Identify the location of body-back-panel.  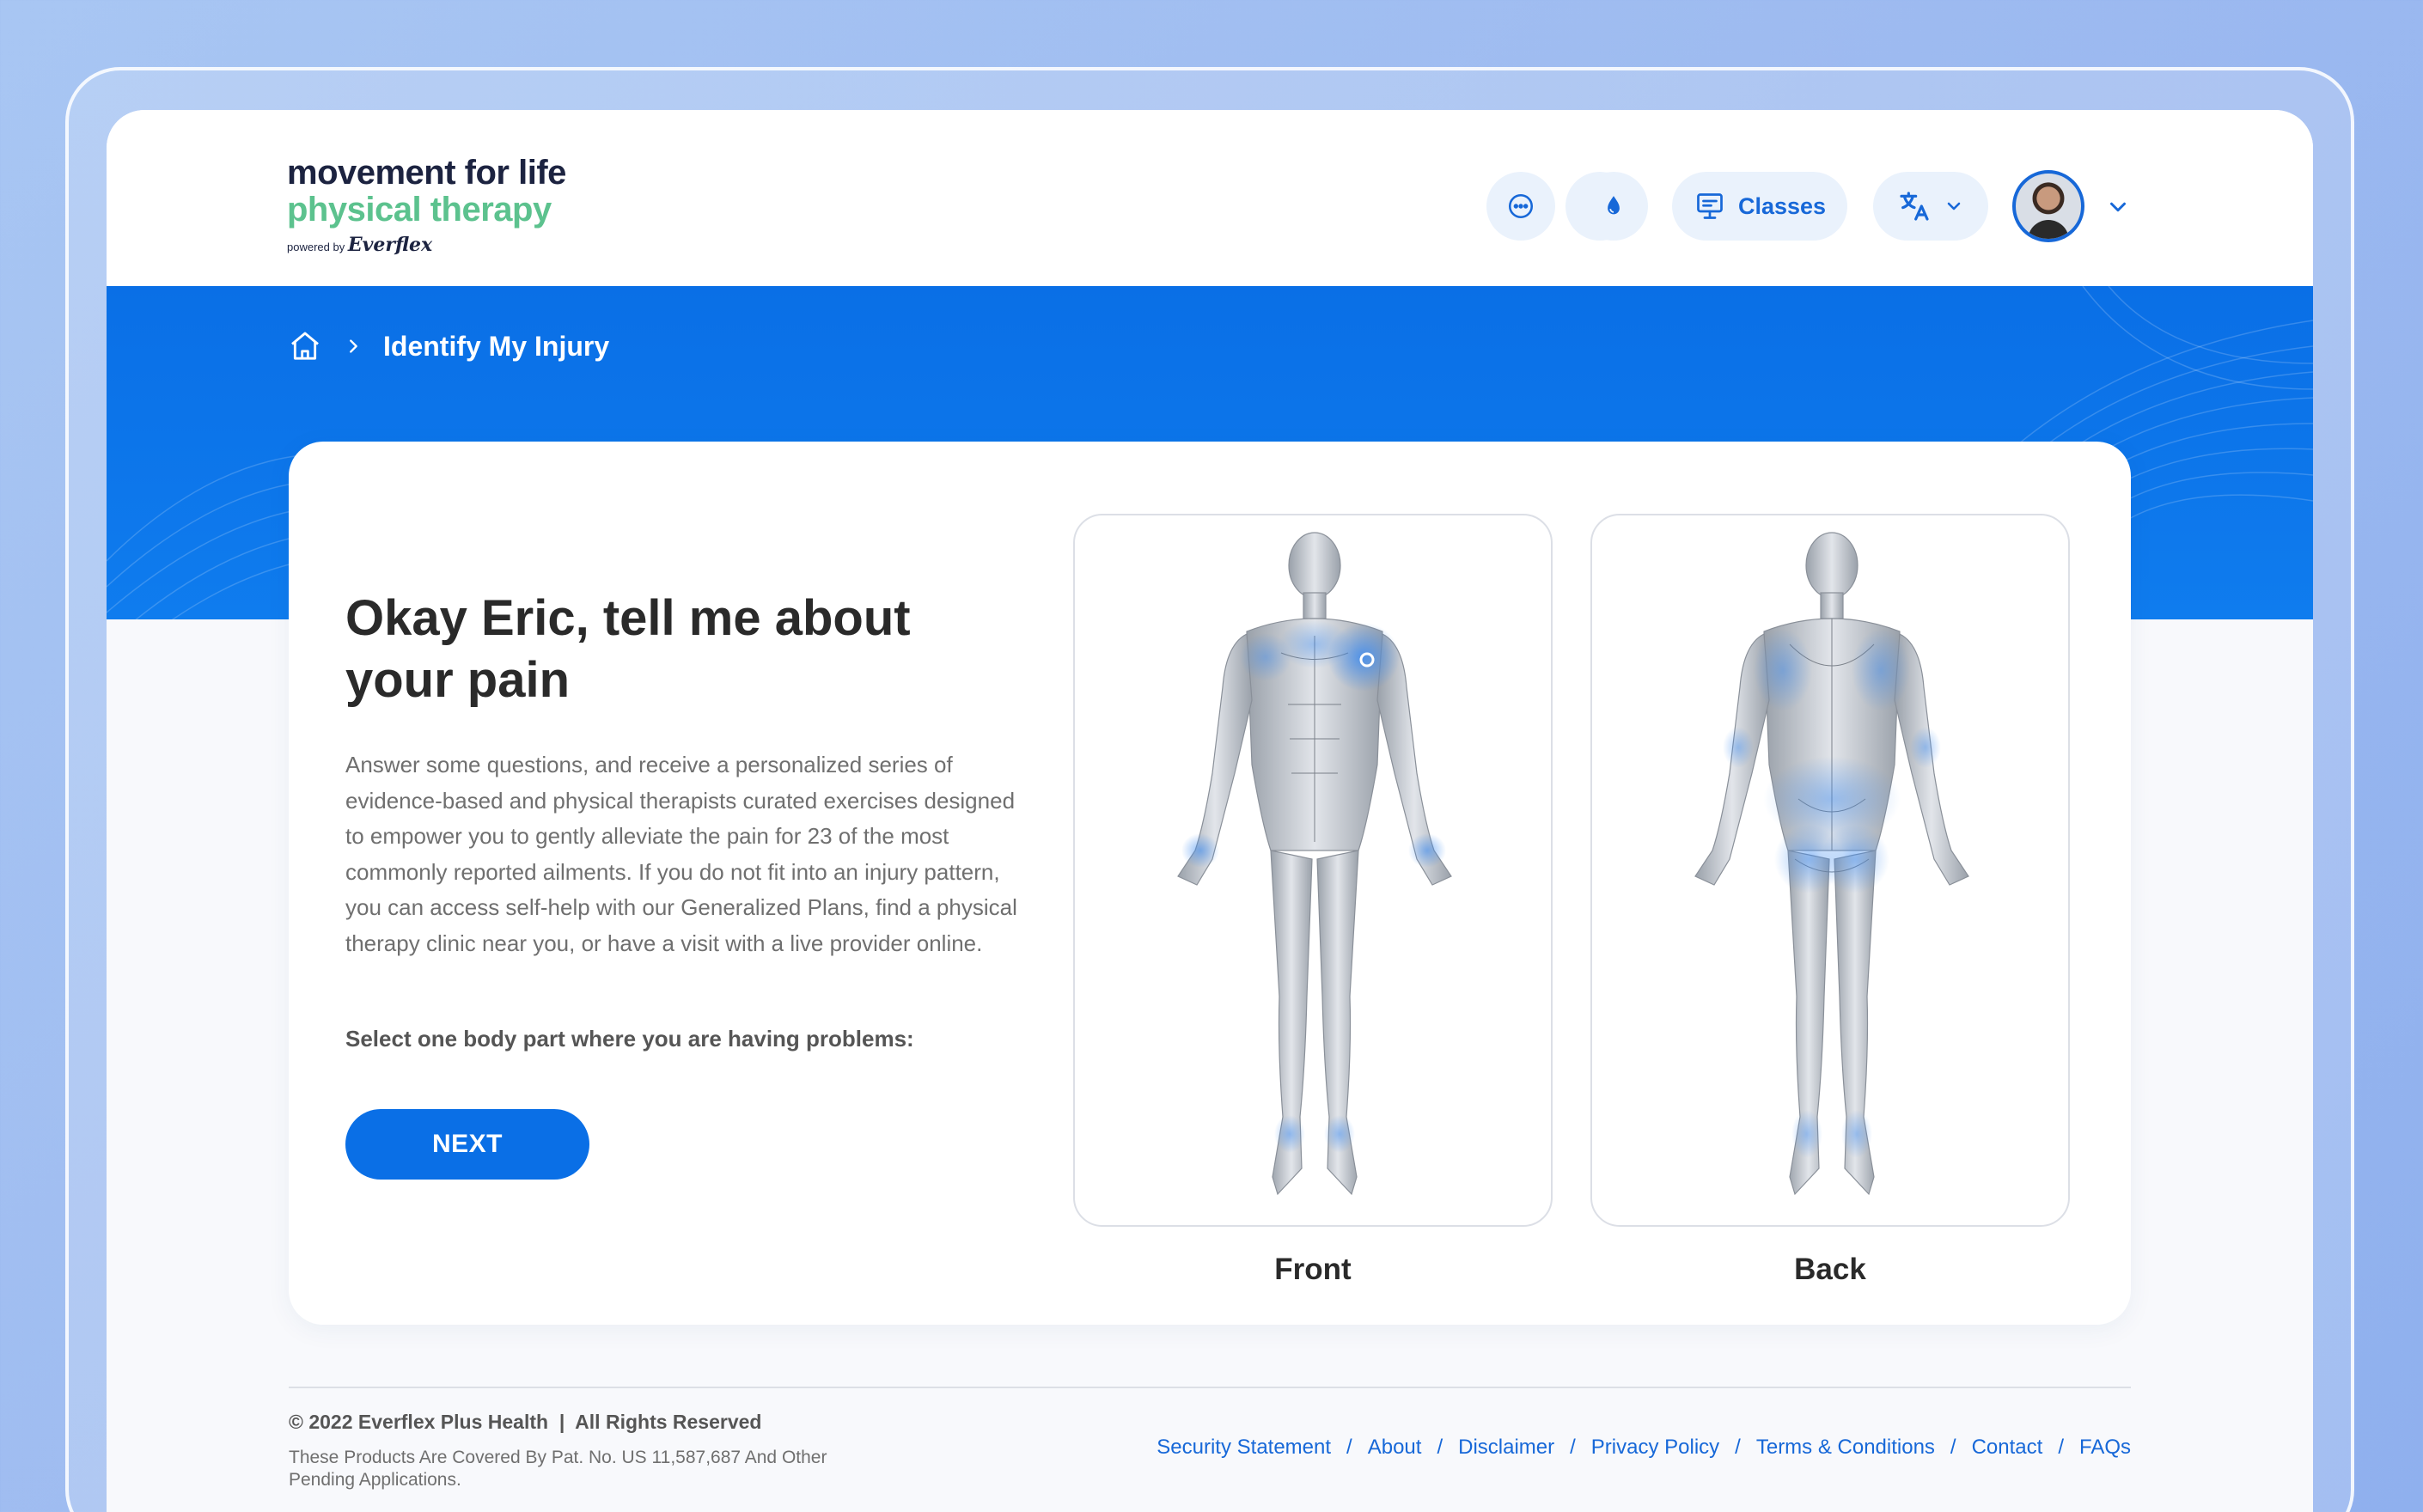
(1830, 870).